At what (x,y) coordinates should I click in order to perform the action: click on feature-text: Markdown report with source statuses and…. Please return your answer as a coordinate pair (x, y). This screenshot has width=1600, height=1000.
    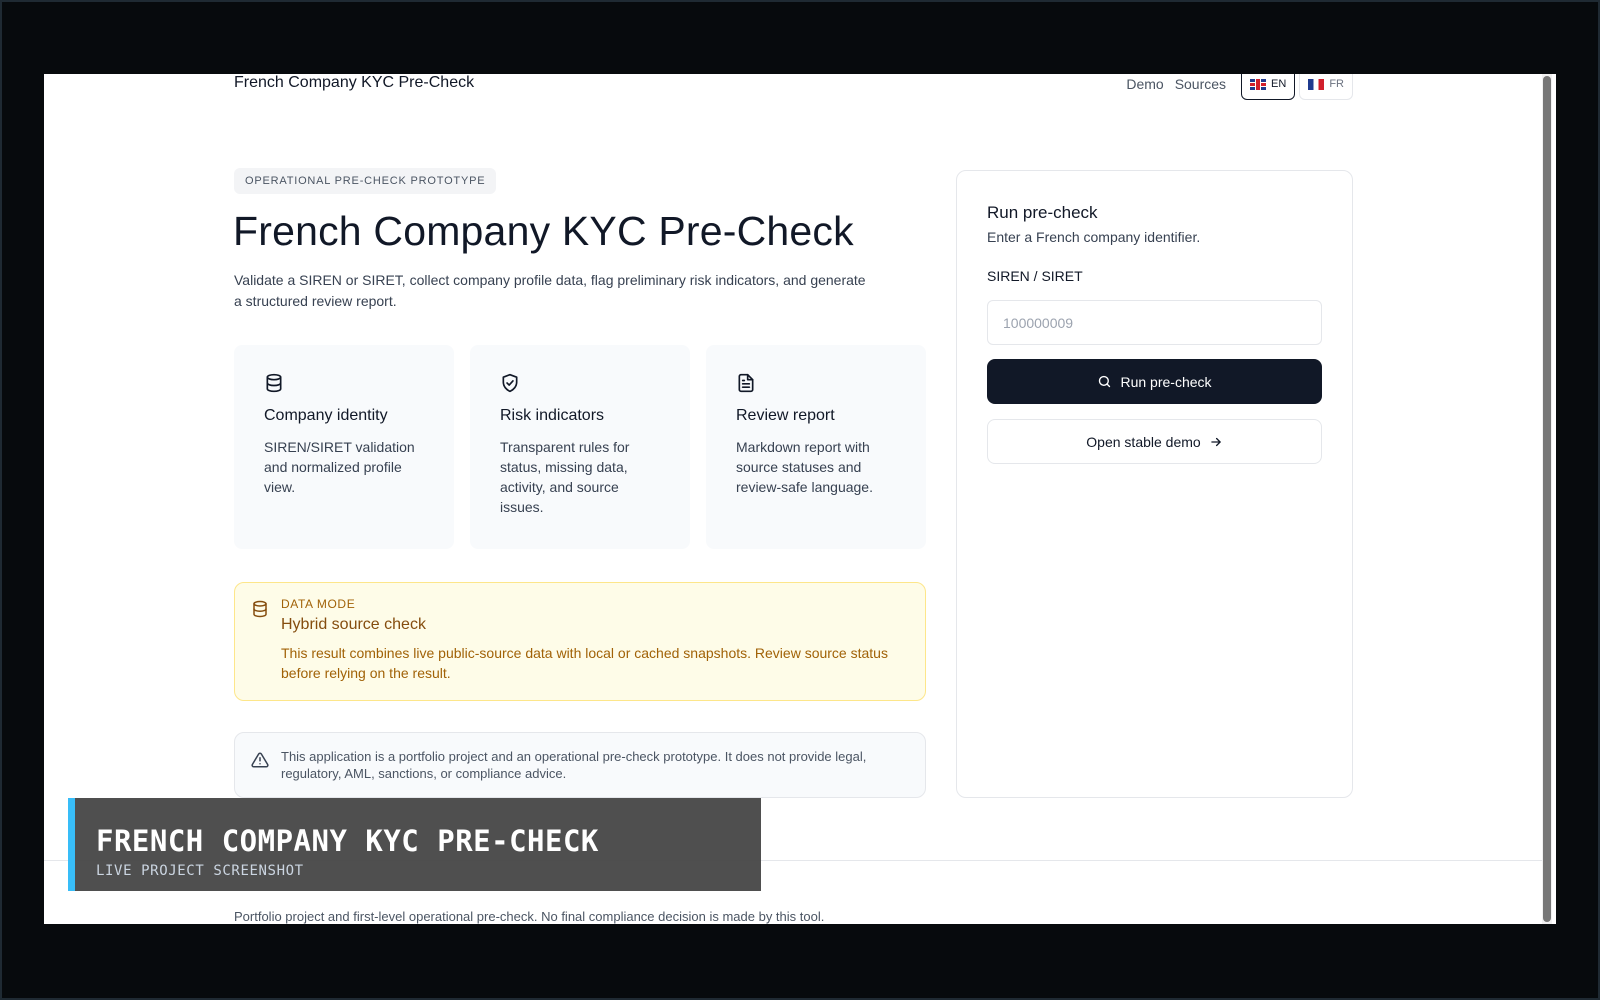
    Looking at the image, I should click on (804, 467).